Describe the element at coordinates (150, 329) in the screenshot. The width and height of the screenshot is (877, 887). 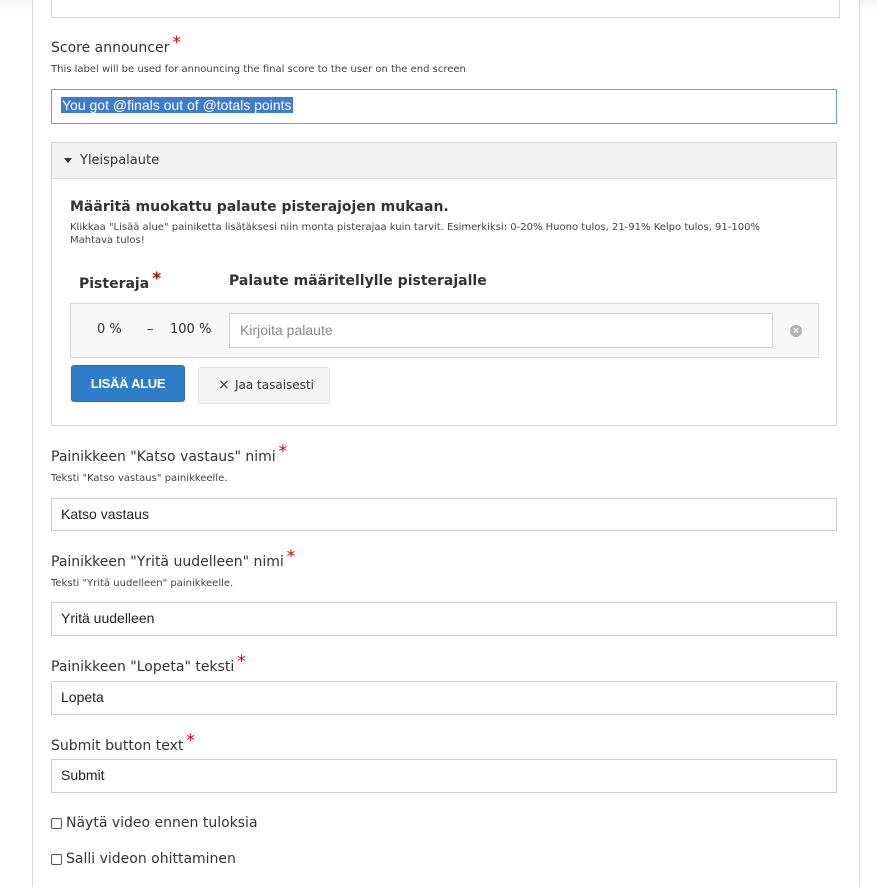
I see `range-dash: –` at that location.